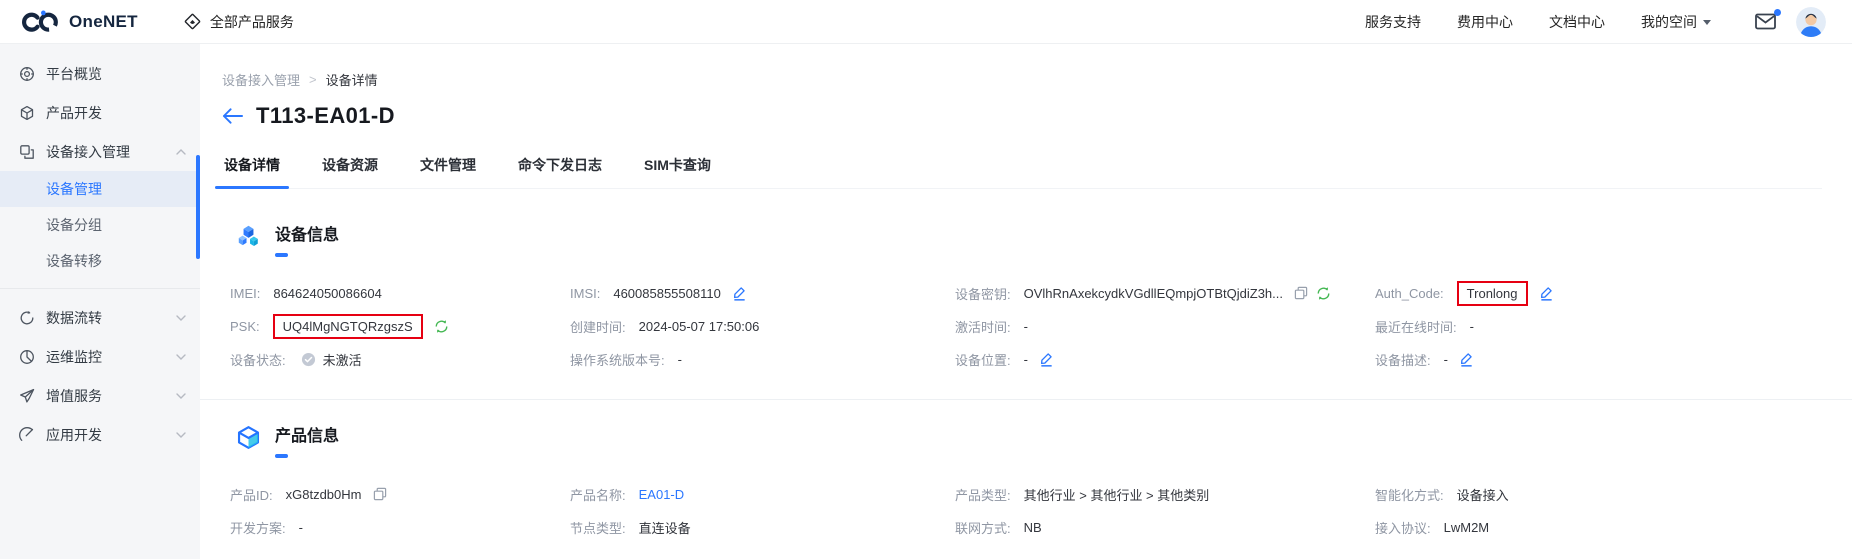  What do you see at coordinates (1022, 441) in the screenshot?
I see `product-info-header: 产品信息` at bounding box center [1022, 441].